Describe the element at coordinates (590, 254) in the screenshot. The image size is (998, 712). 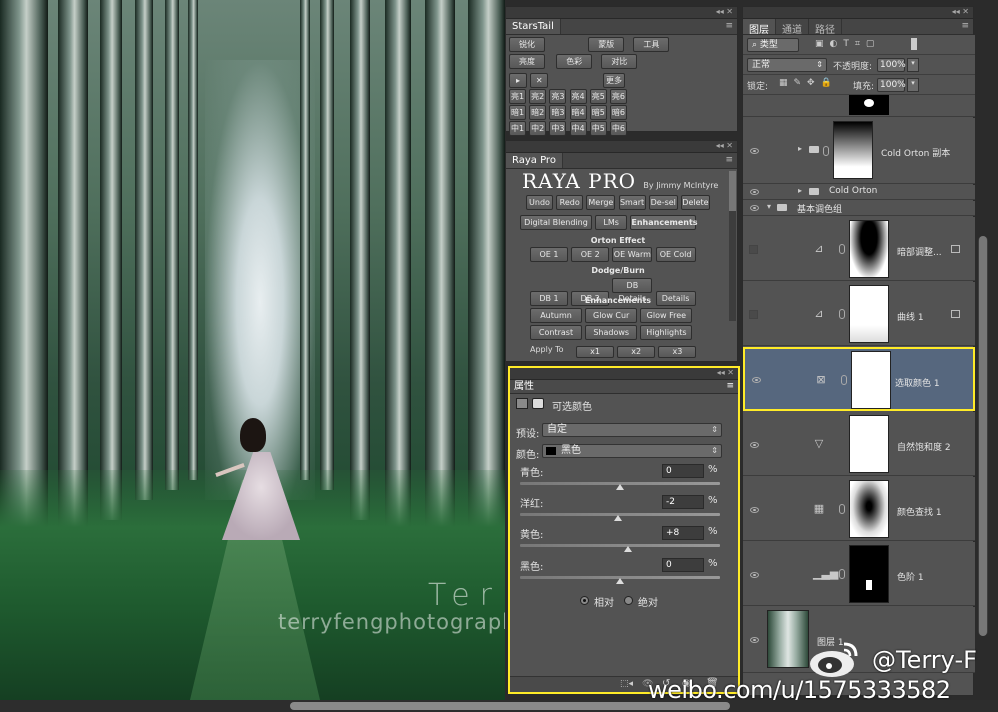
I see `oe2-button: OE 2` at that location.